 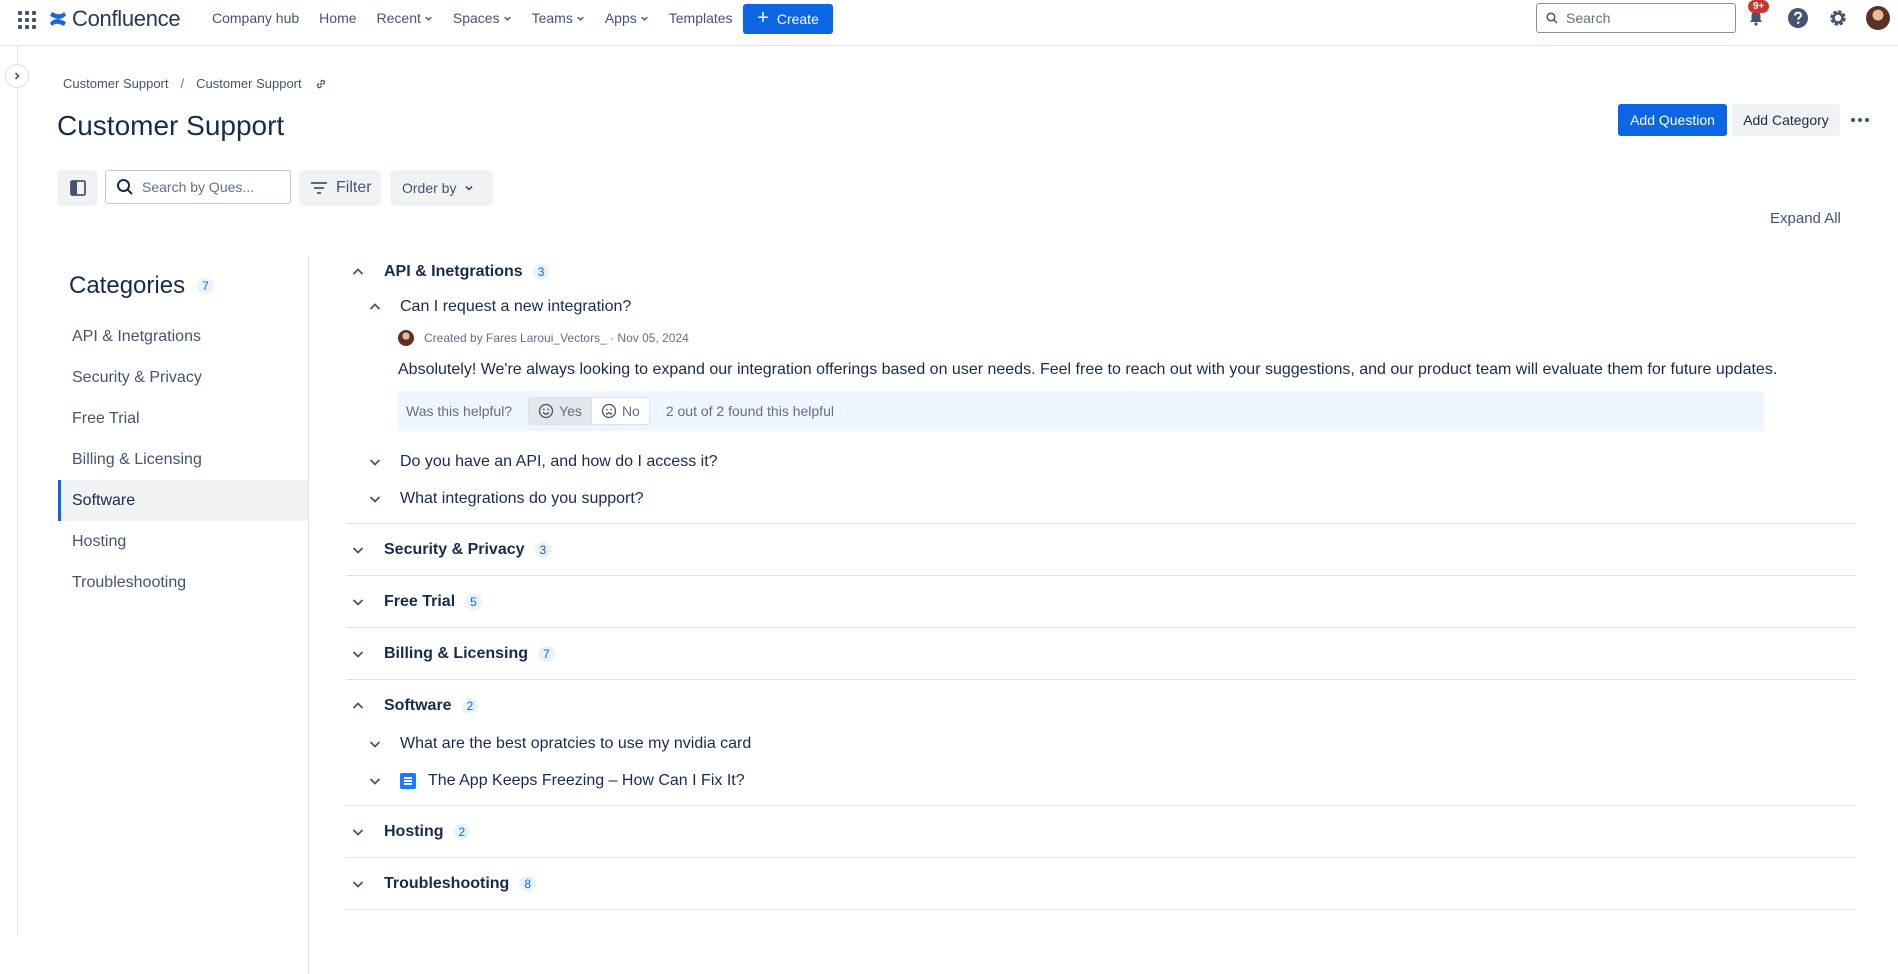 I want to click on expand-all-button: Expand All, so click(x=1805, y=218).